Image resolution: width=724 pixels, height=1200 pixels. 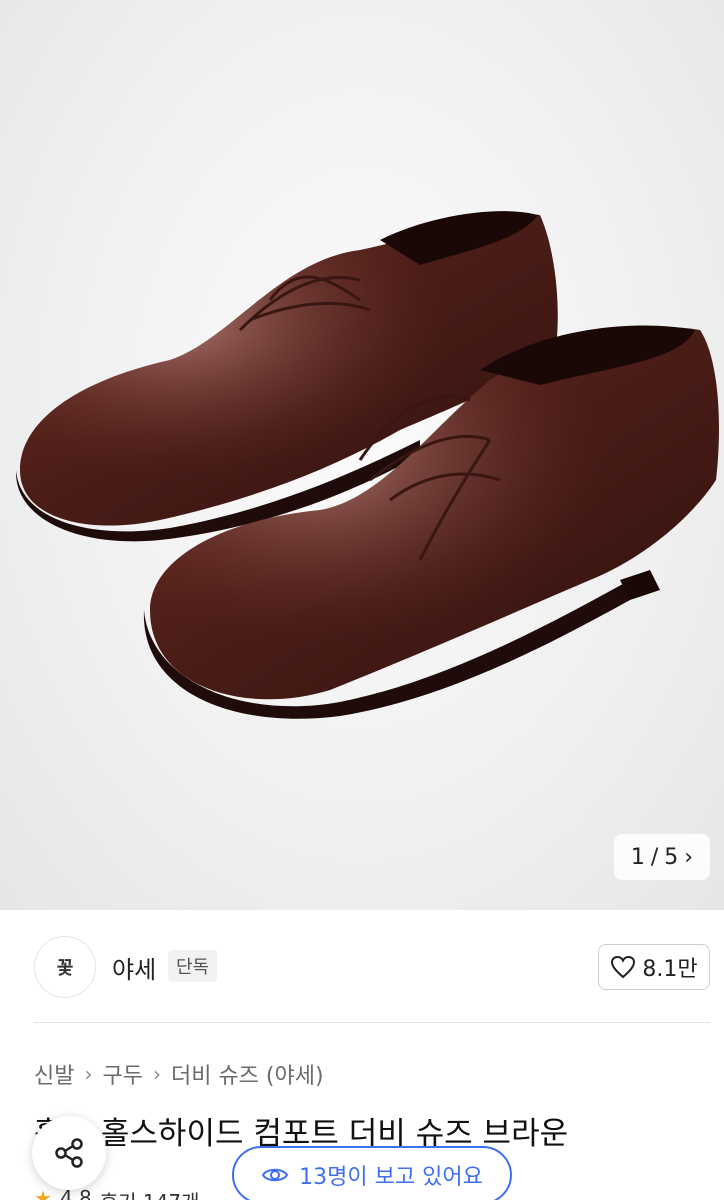 What do you see at coordinates (247, 1074) in the screenshot?
I see `breadcrumb-item: 더비 슈즈 (야세)` at bounding box center [247, 1074].